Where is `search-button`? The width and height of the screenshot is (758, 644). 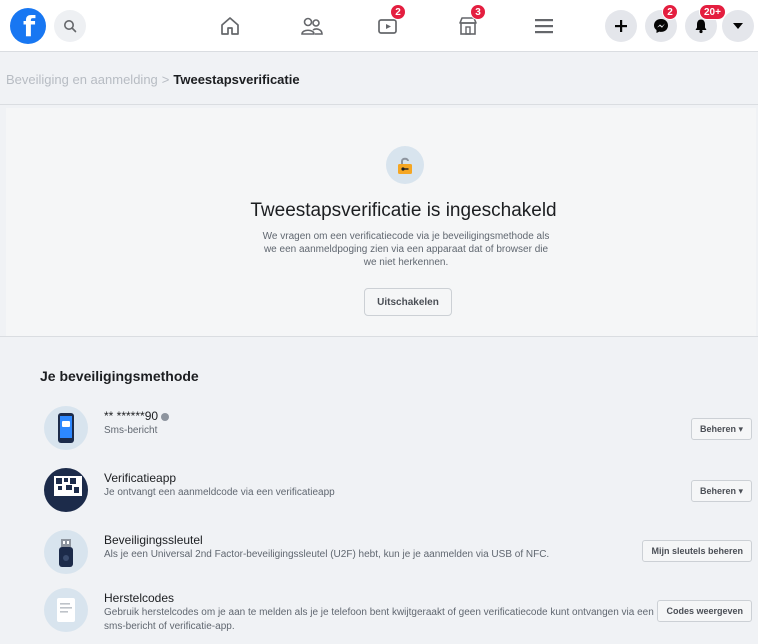
search-button is located at coordinates (70, 26).